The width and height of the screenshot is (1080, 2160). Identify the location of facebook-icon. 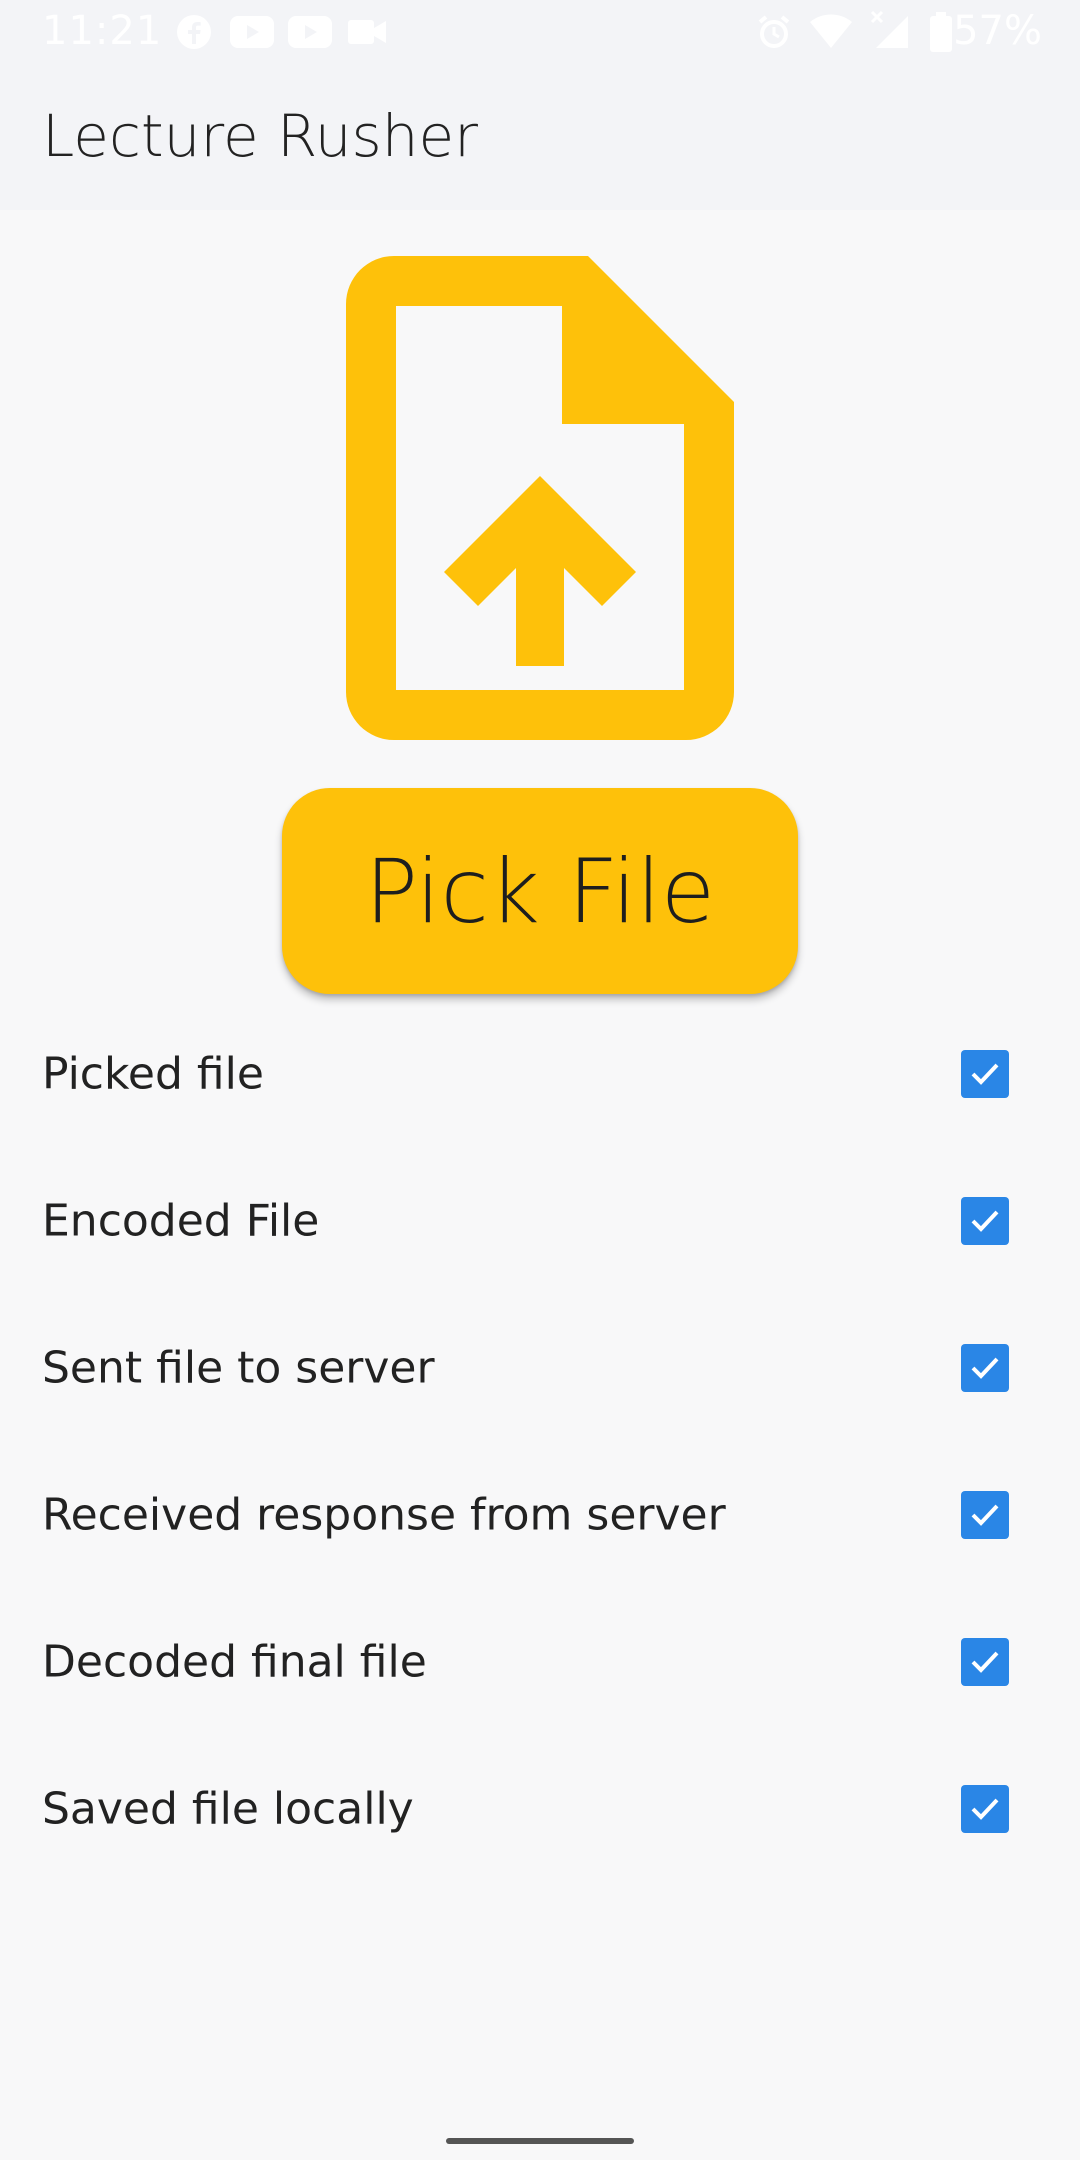
(194, 32).